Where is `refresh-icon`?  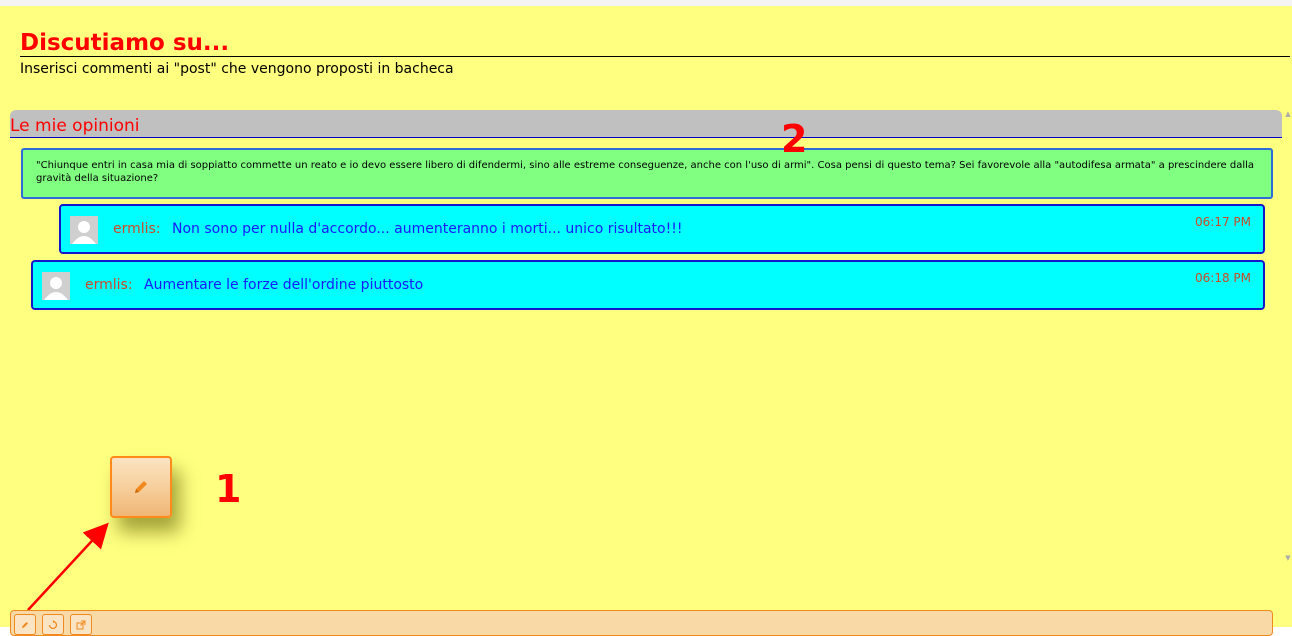 refresh-icon is located at coordinates (53, 624).